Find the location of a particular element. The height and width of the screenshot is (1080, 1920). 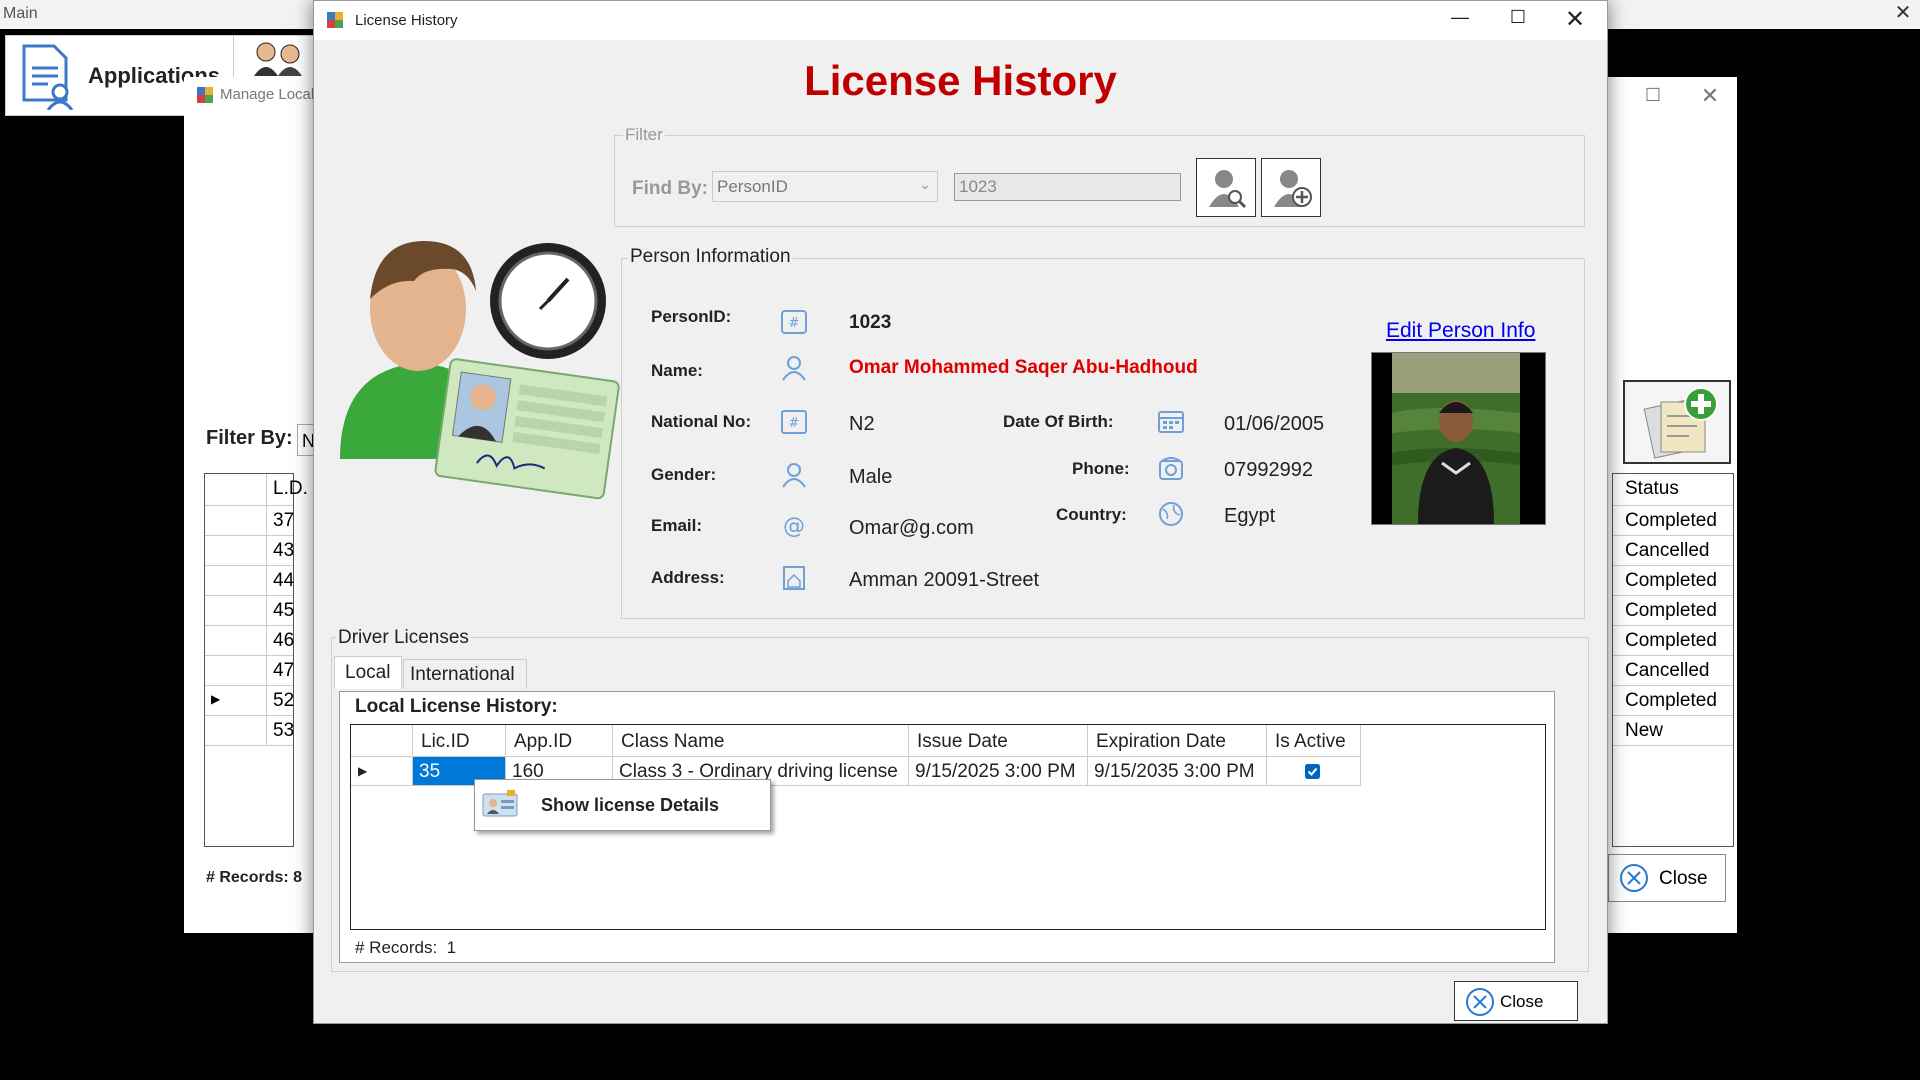

manage-records-label: # Records: 8 is located at coordinates (254, 877).